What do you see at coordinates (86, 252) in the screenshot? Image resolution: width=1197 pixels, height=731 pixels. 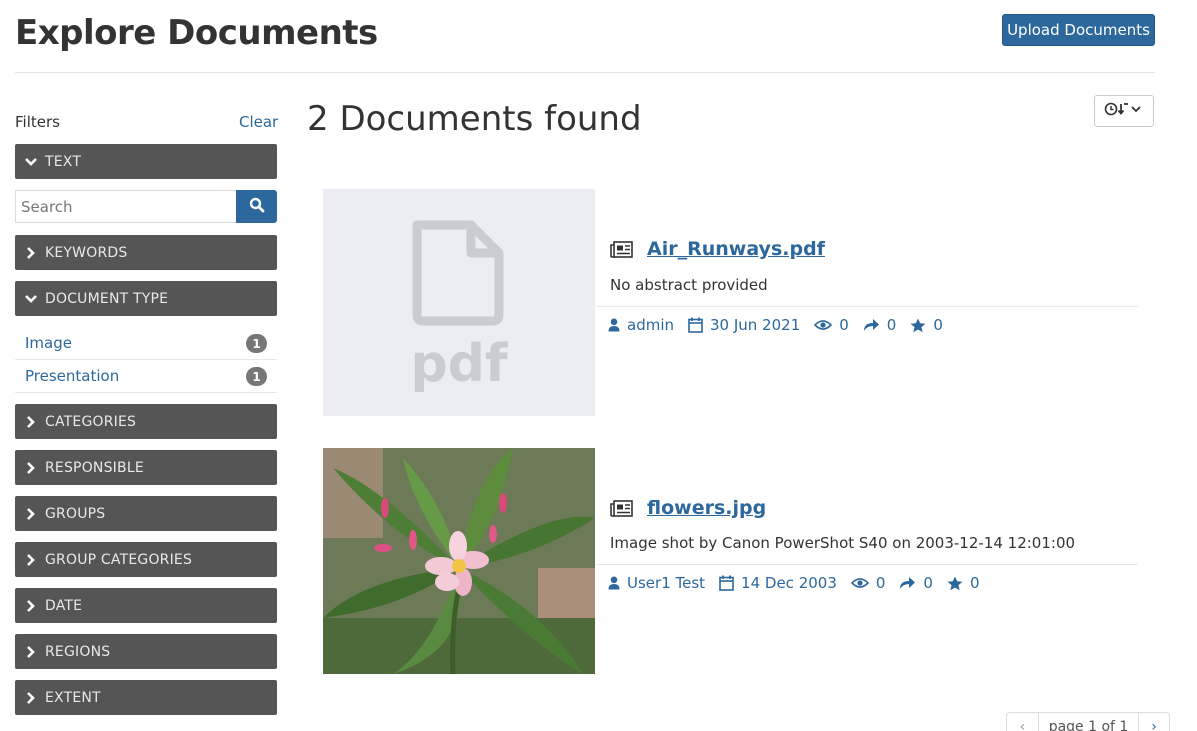 I see `facet-label: KEYWORDS` at bounding box center [86, 252].